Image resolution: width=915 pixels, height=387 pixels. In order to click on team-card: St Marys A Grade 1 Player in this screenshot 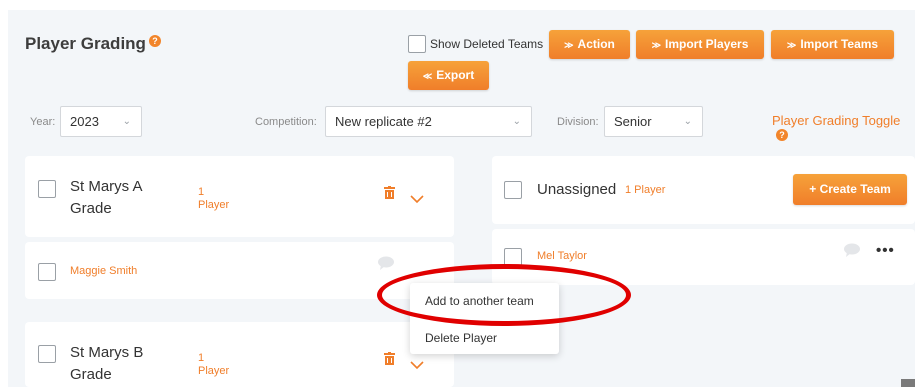, I will do `click(239, 196)`.